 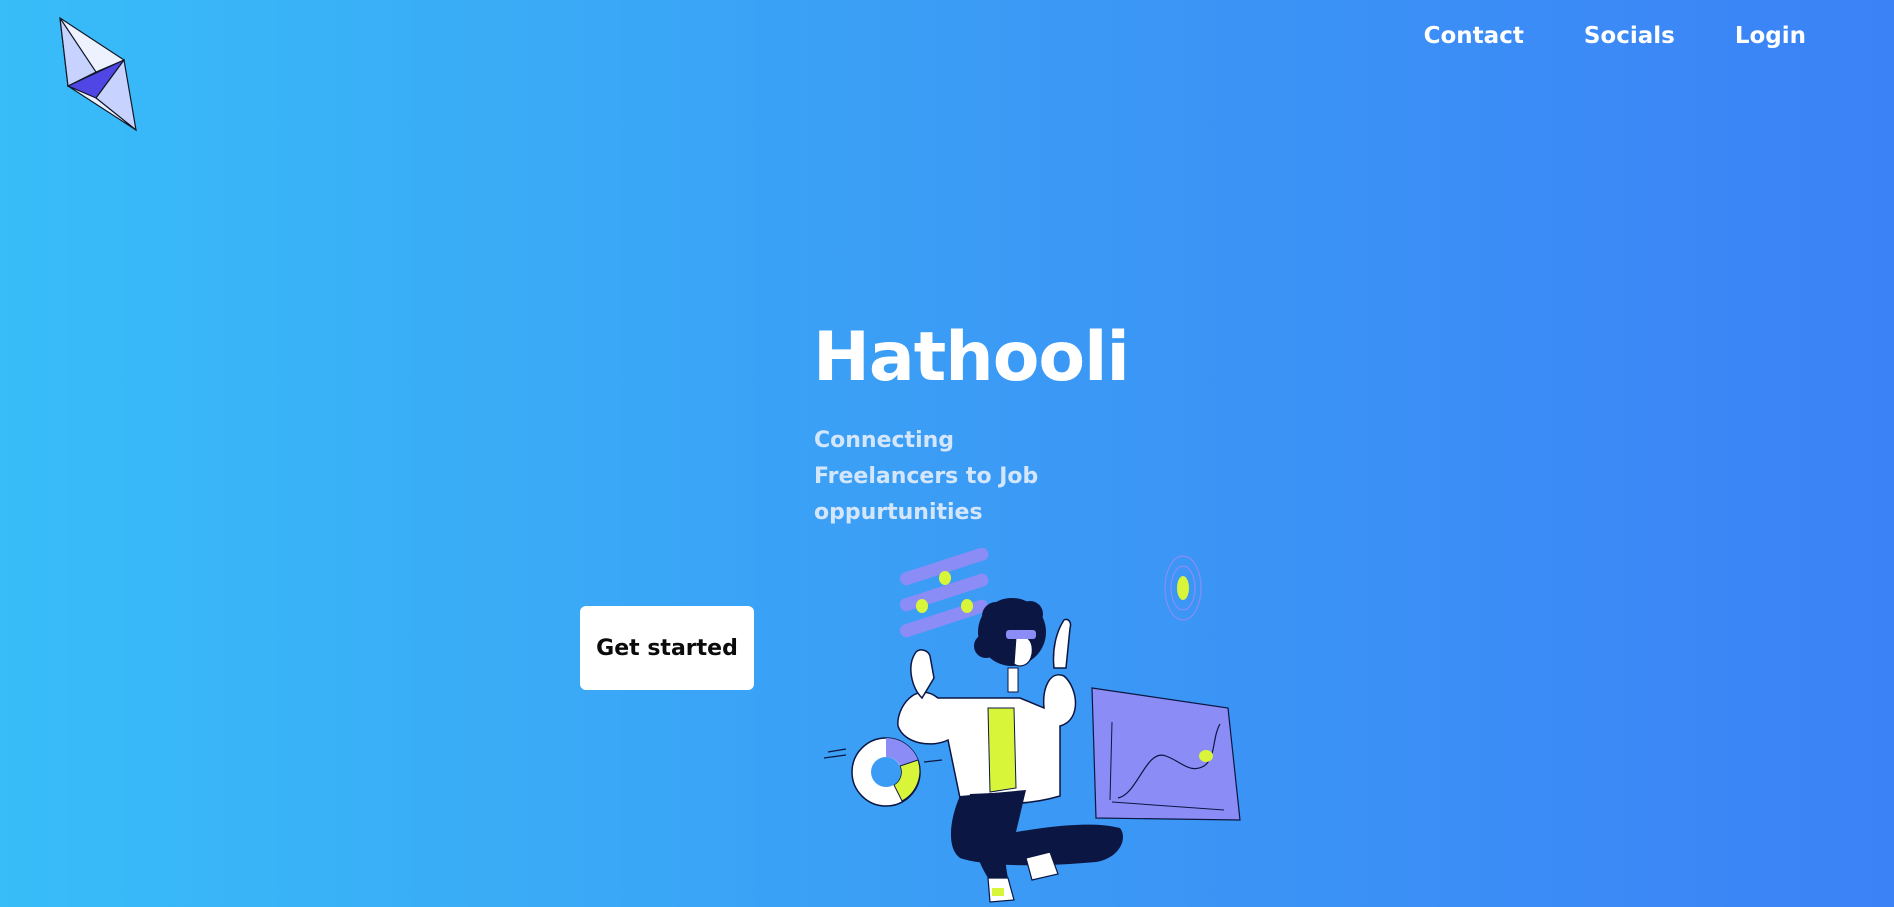 I want to click on signal-icon, so click(x=1183, y=588).